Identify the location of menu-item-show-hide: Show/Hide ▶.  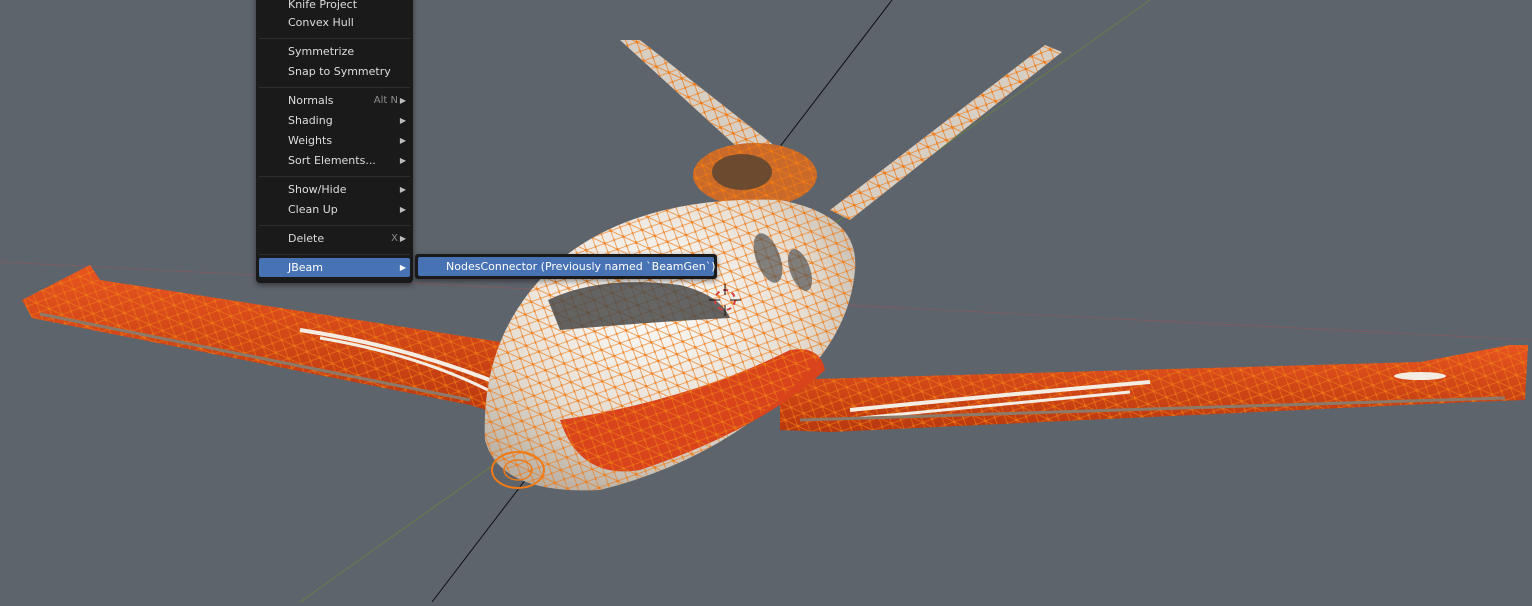
(334, 189).